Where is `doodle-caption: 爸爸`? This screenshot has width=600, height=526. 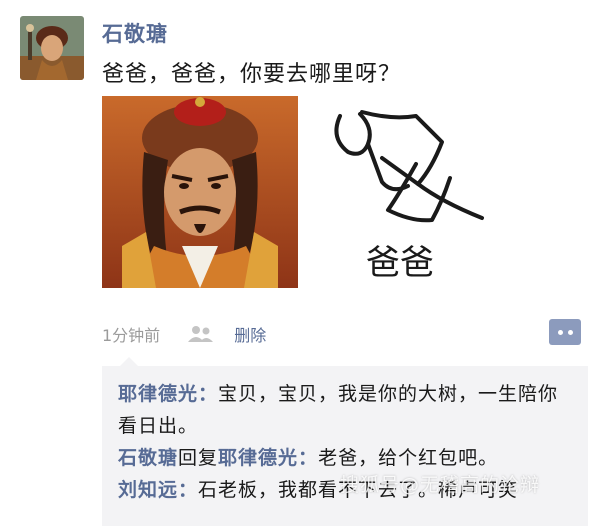 doodle-caption: 爸爸 is located at coordinates (400, 263).